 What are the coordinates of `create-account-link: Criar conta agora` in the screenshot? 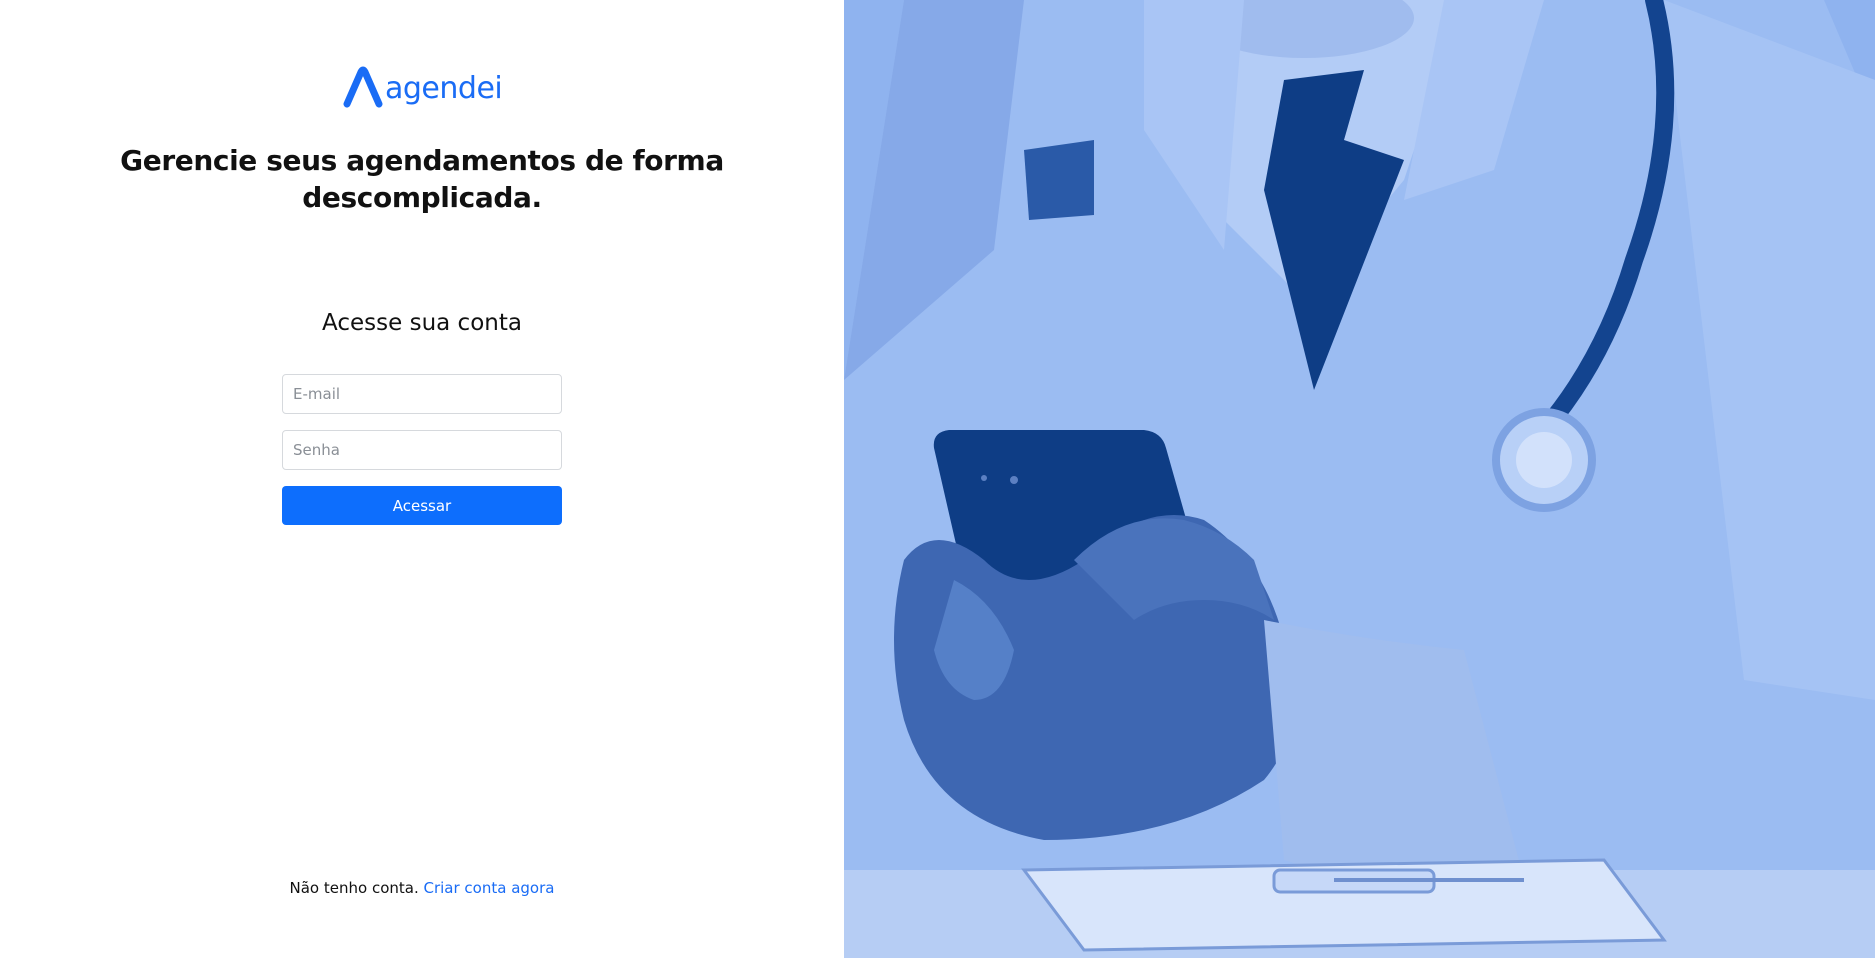 It's located at (489, 888).